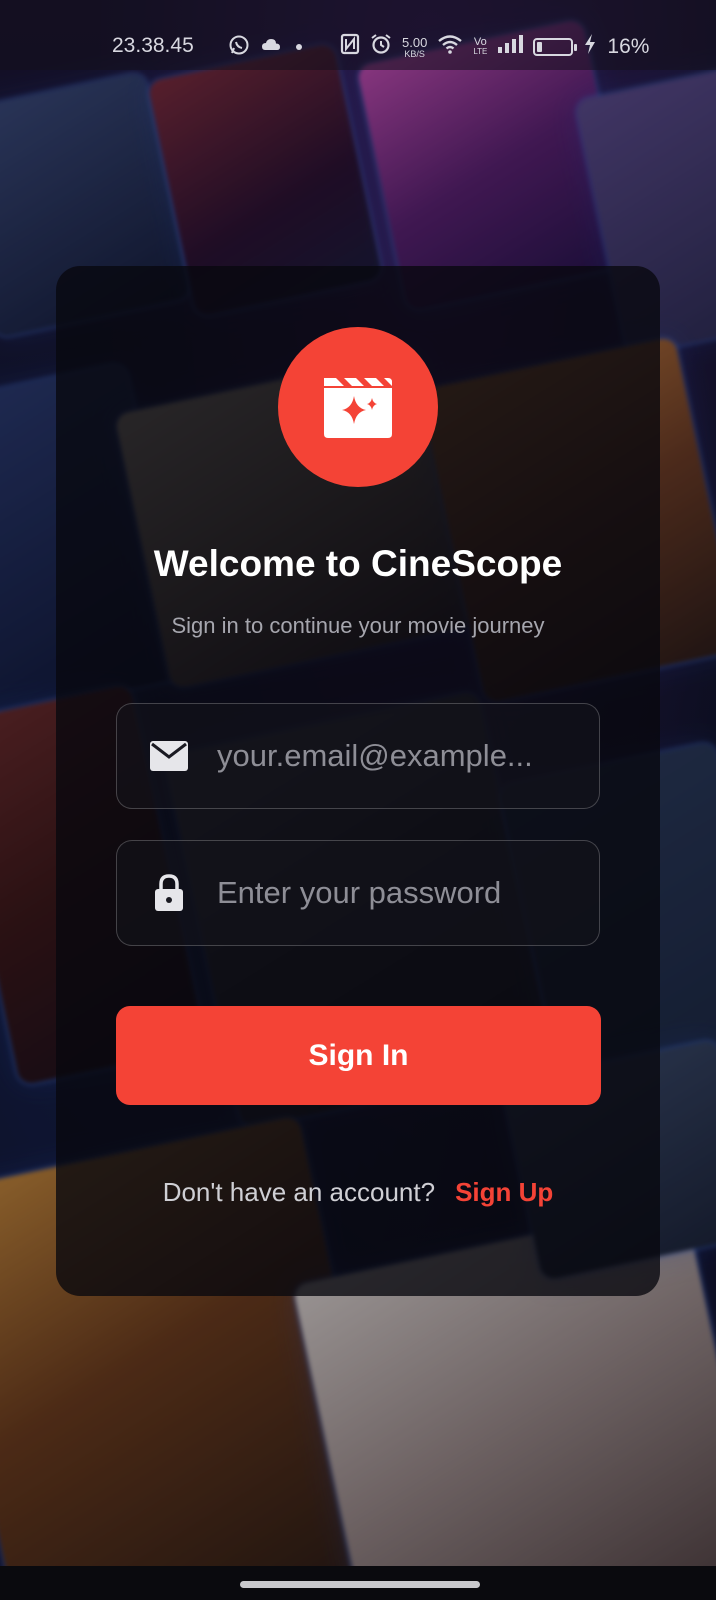 The height and width of the screenshot is (1600, 716). What do you see at coordinates (358, 563) in the screenshot?
I see `welcome-title: Welcome to CineScope` at bounding box center [358, 563].